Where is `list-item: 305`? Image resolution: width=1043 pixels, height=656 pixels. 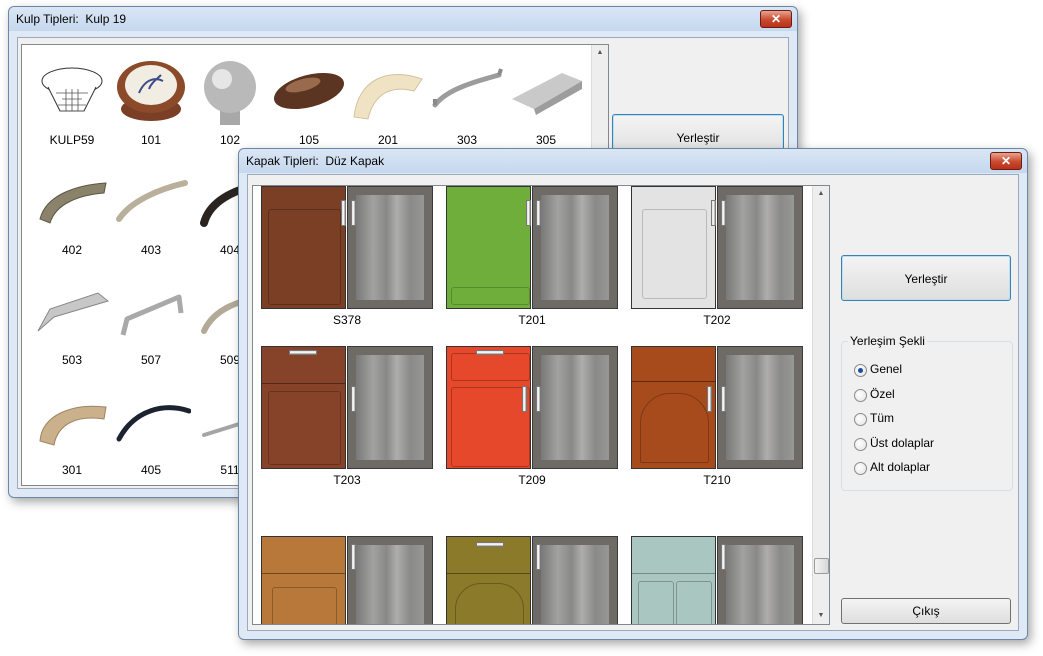 list-item: 305 is located at coordinates (546, 105).